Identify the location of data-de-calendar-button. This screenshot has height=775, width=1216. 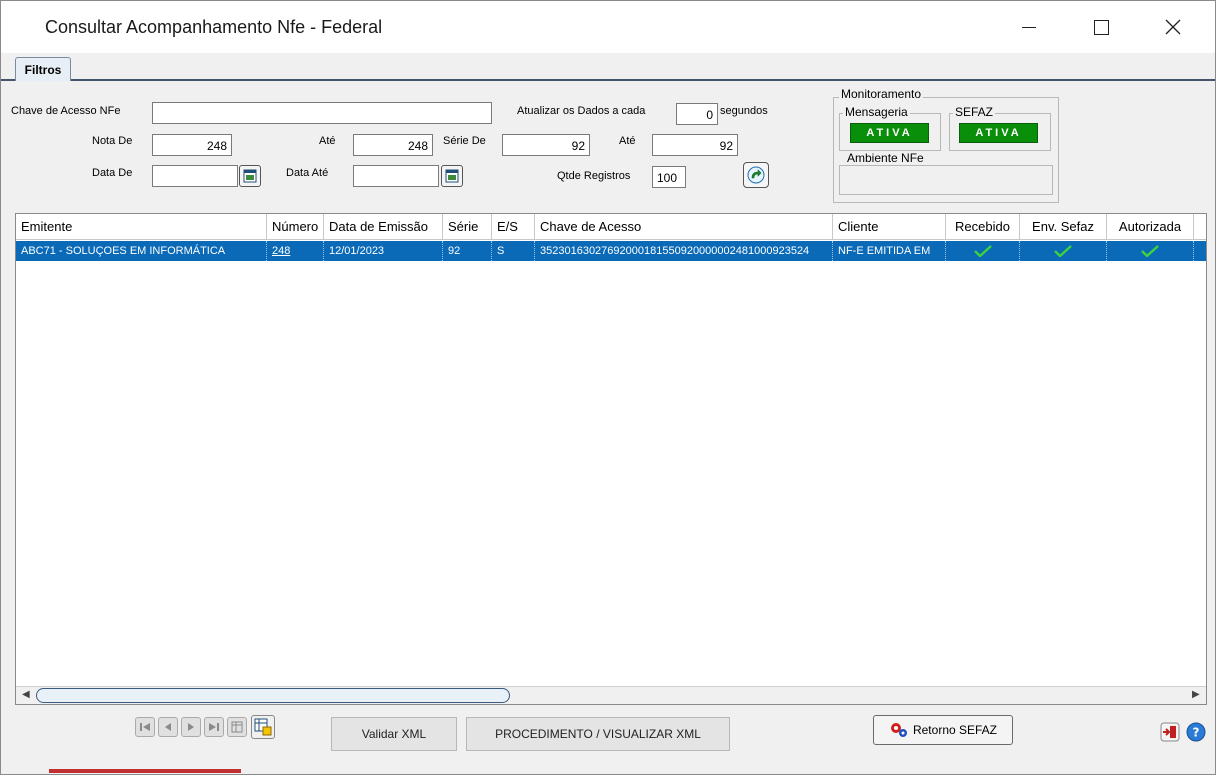
(250, 176).